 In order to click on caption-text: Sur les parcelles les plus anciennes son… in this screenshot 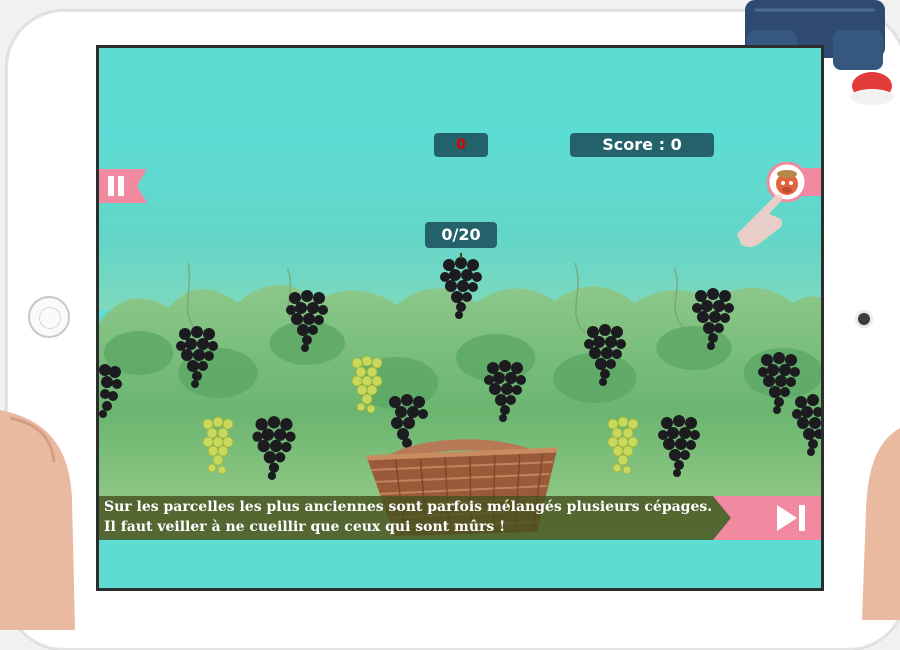, I will do `click(434, 517)`.